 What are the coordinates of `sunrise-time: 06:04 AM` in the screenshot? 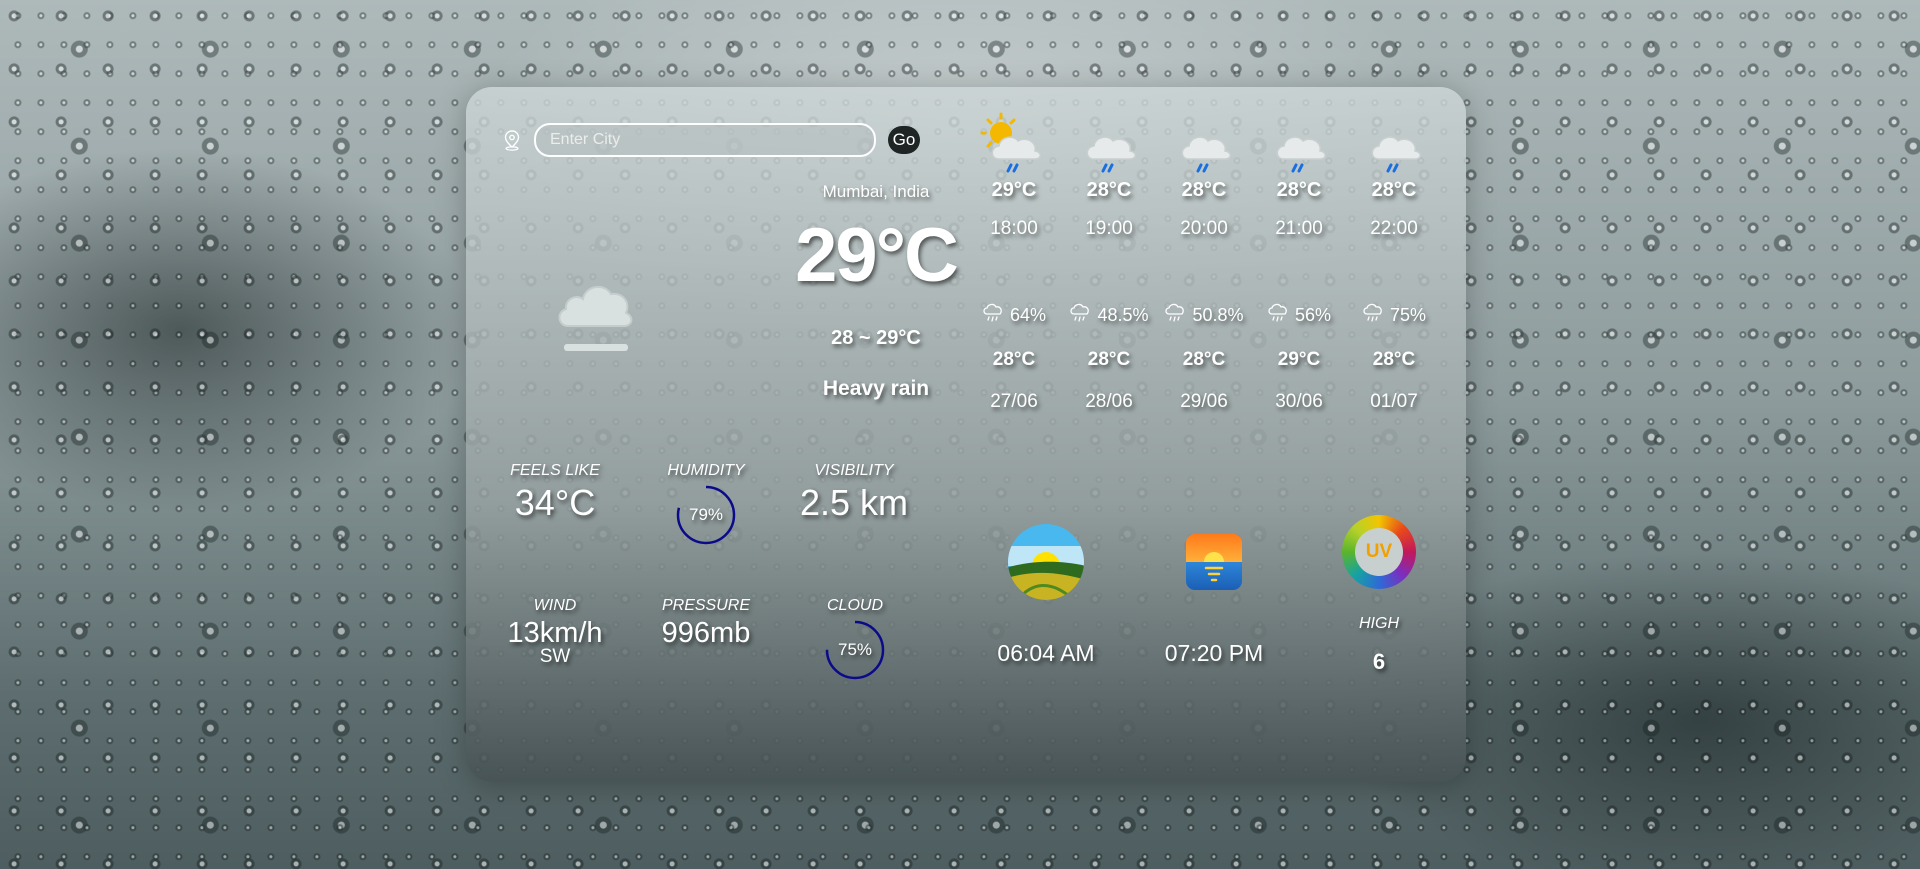 It's located at (1046, 653).